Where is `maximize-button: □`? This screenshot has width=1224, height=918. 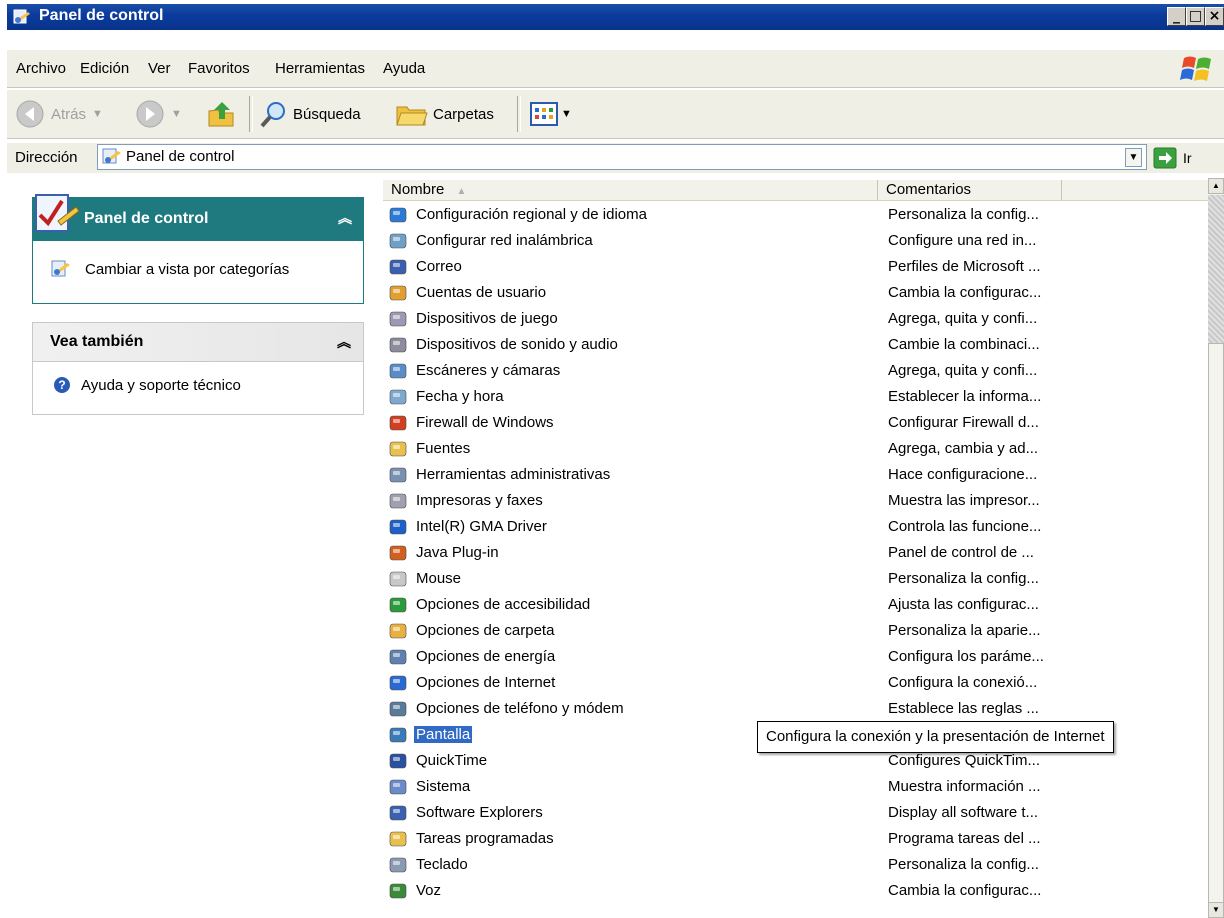 maximize-button: □ is located at coordinates (1195, 16).